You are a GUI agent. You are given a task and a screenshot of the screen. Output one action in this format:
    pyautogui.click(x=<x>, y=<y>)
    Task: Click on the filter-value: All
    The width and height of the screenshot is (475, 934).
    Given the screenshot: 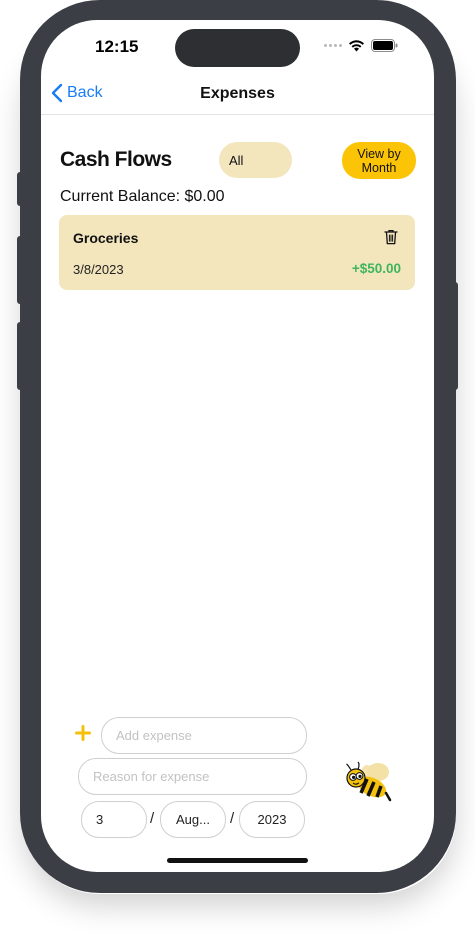 What is the action you would take?
    pyautogui.click(x=236, y=160)
    